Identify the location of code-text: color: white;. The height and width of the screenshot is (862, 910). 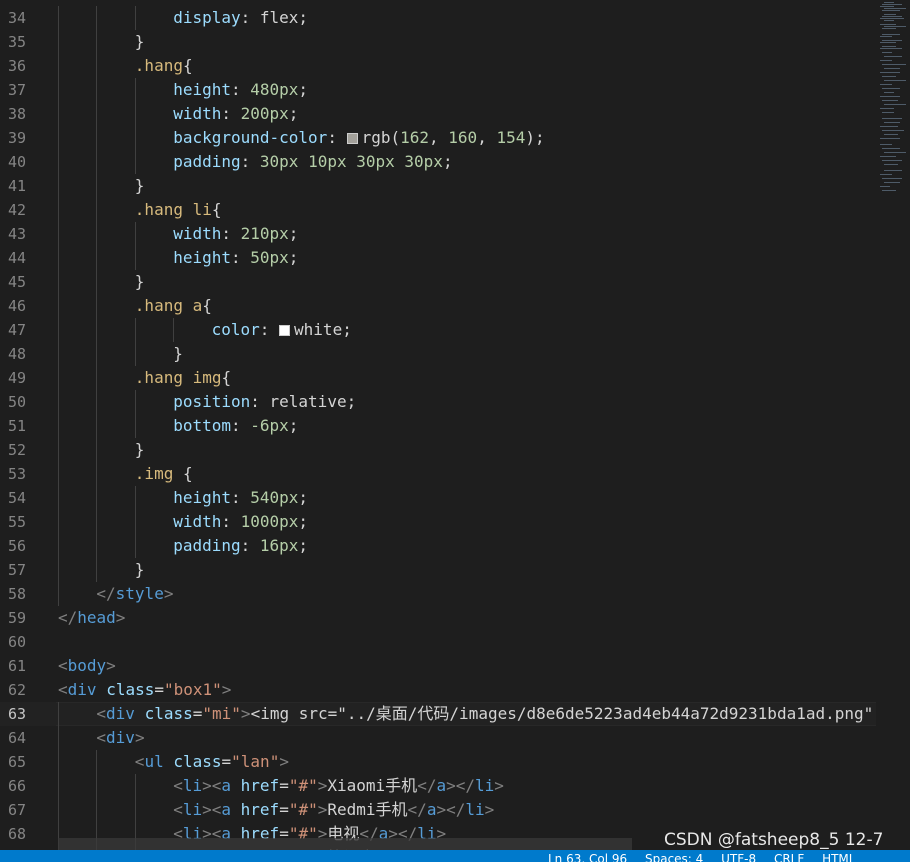
(281, 329).